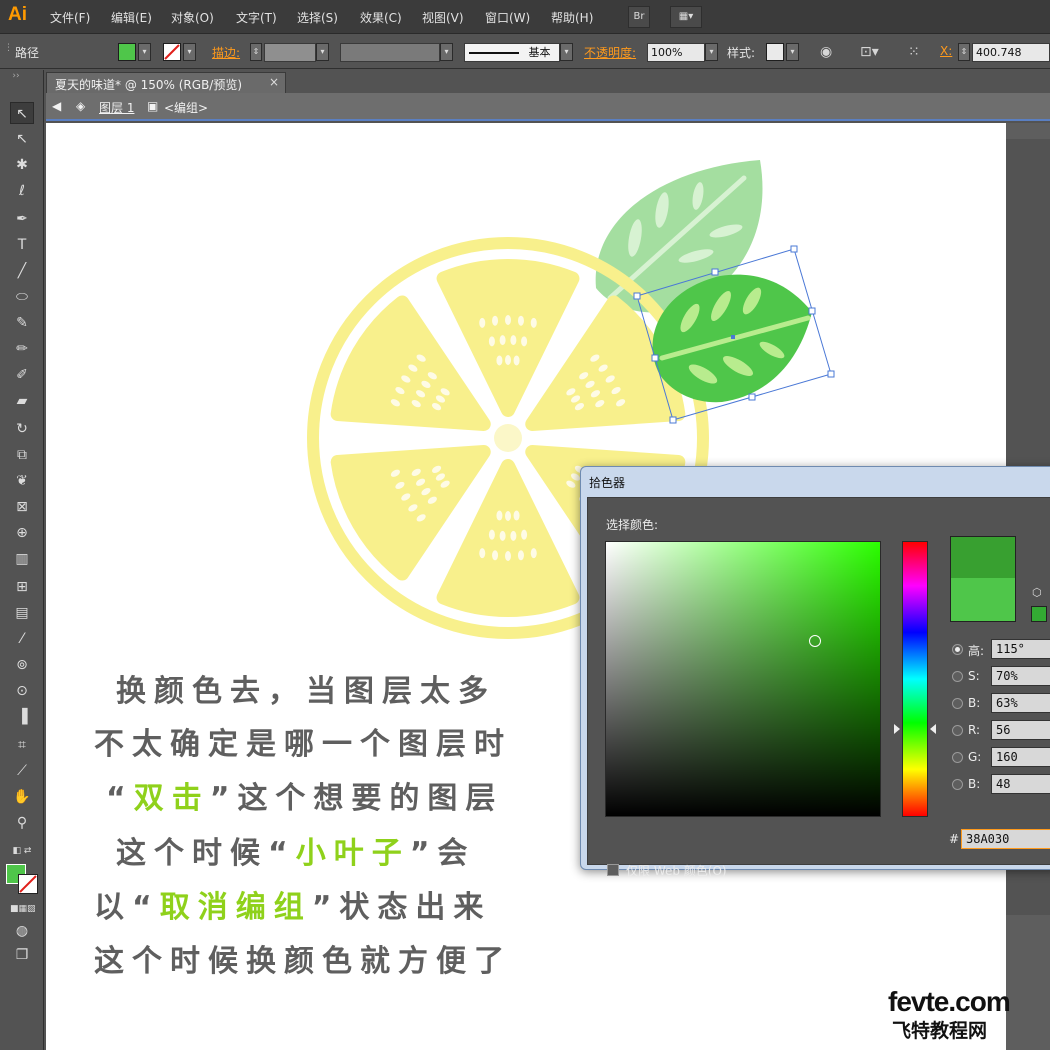 This screenshot has width=1050, height=1050. Describe the element at coordinates (686, 17) in the screenshot. I see `arrange-documents-button: ▦▾` at that location.